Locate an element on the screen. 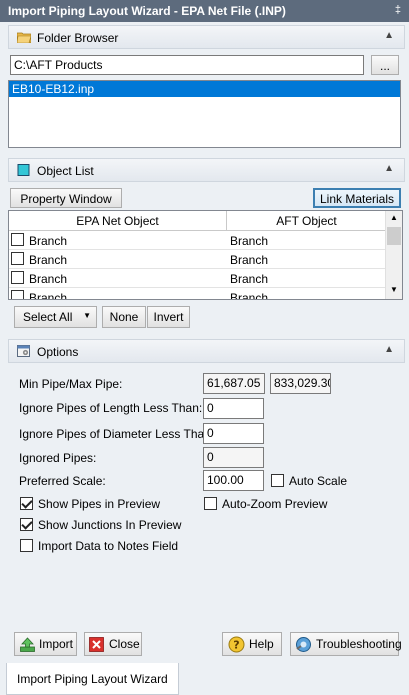  none-button: None is located at coordinates (124, 317).